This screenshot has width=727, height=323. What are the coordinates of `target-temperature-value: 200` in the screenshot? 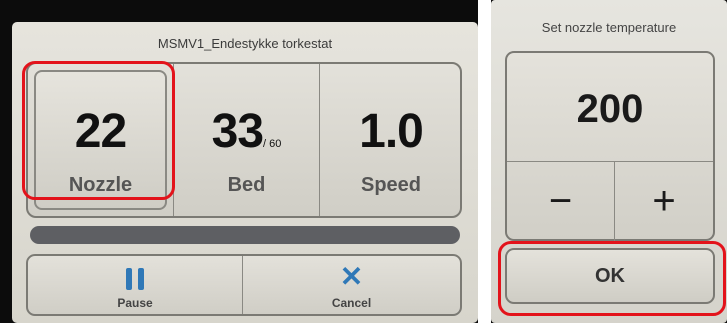 It's located at (610, 109).